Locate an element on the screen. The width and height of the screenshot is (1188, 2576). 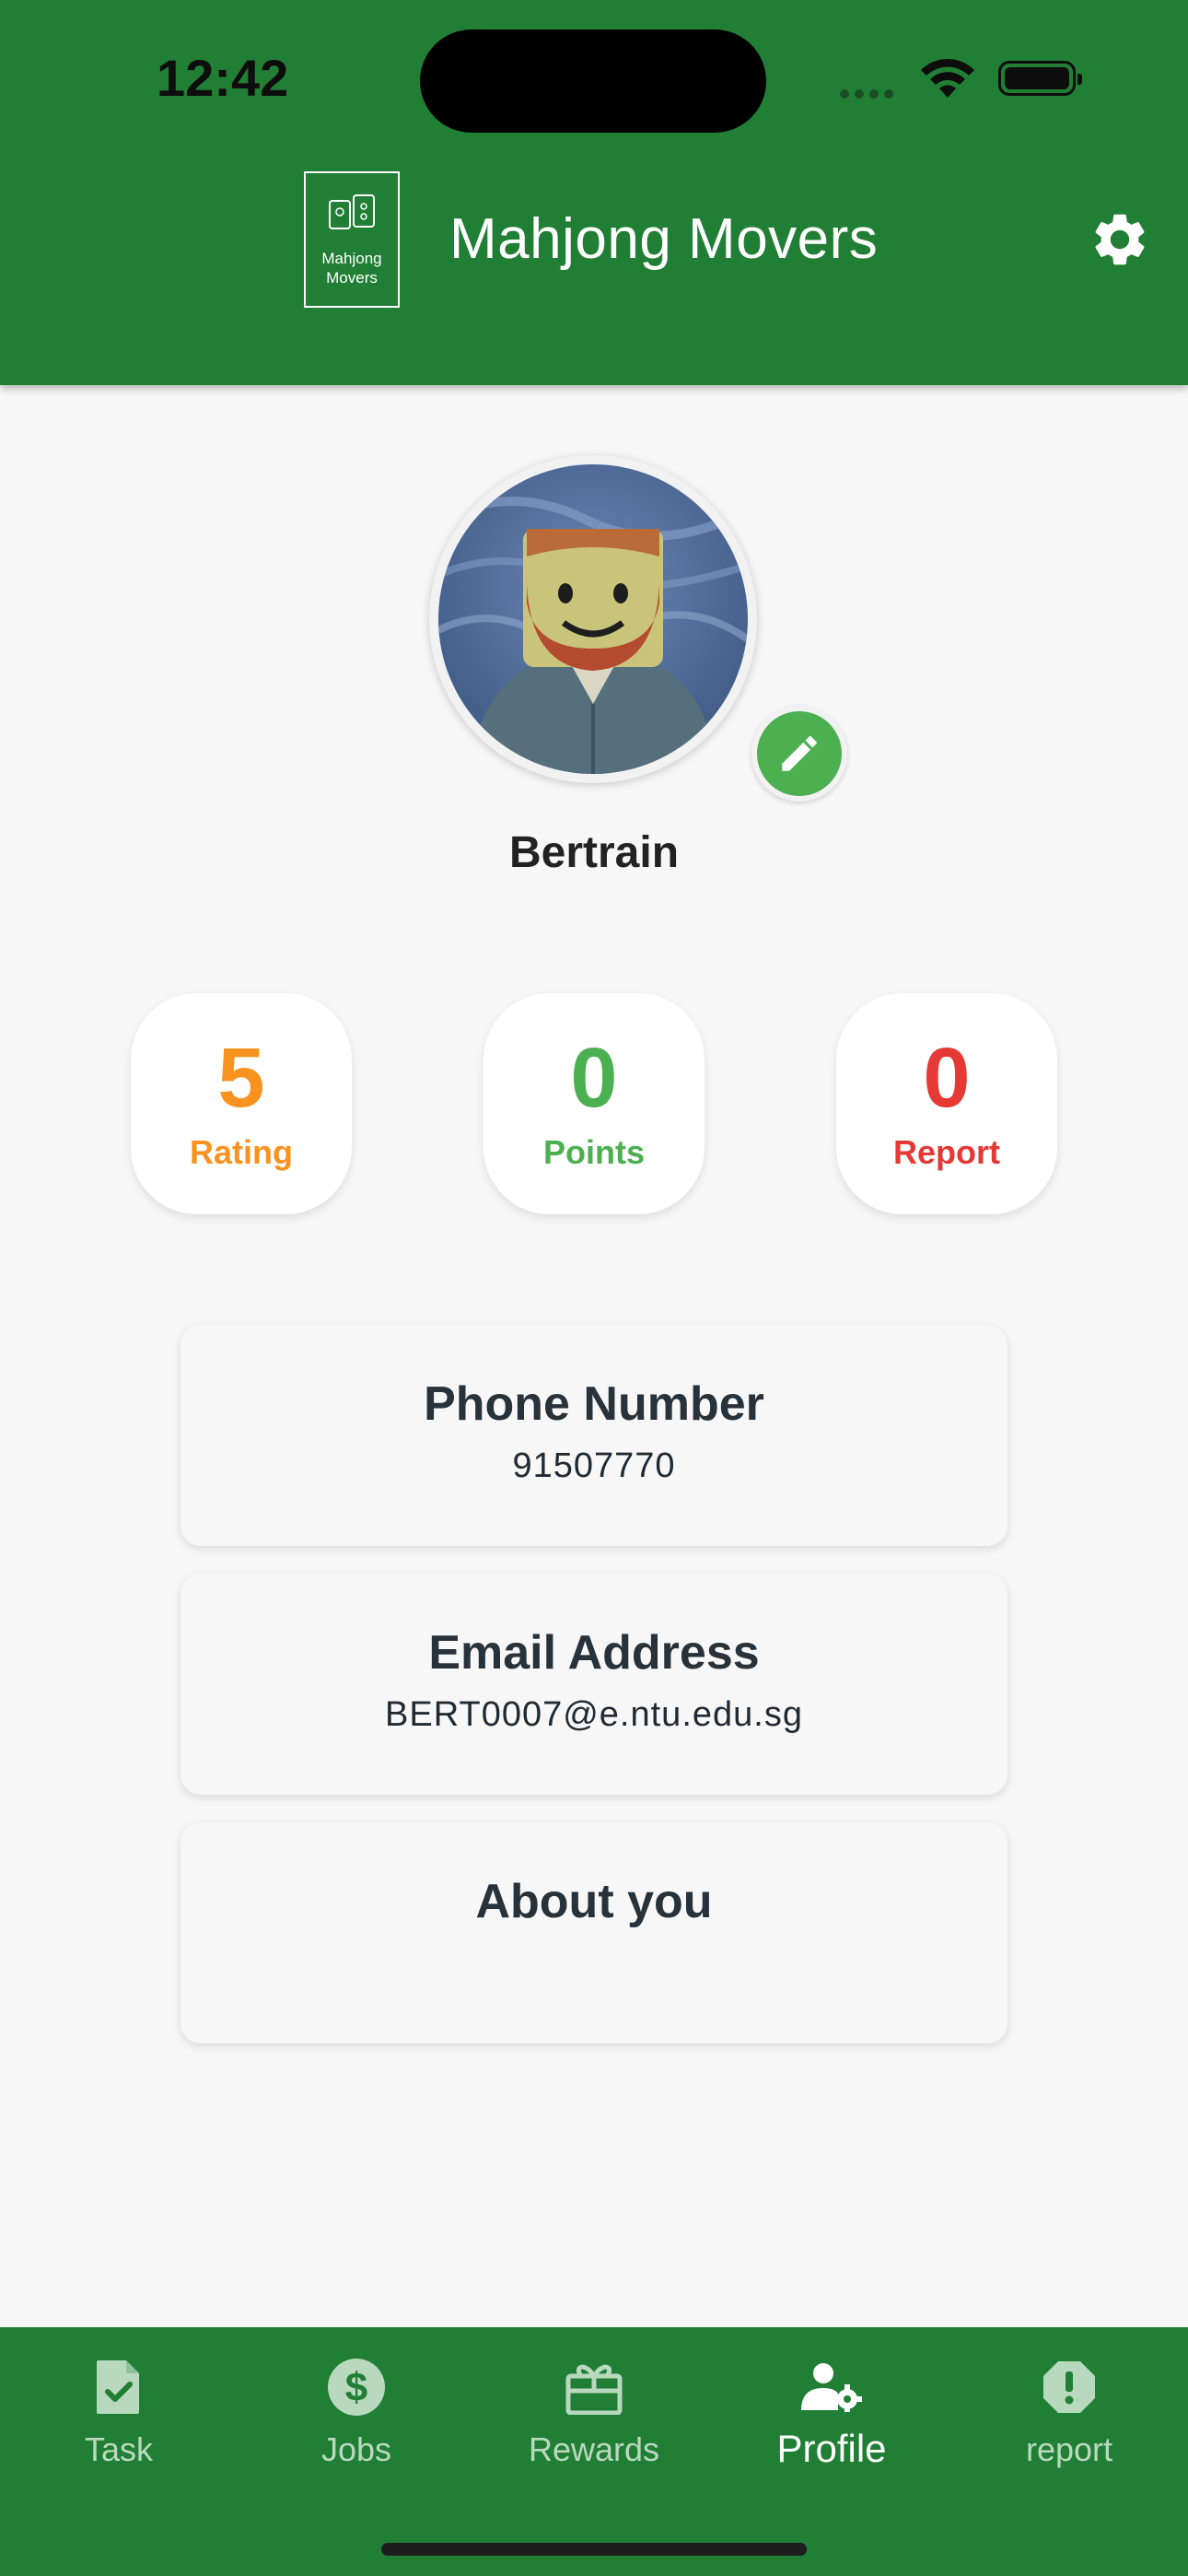
logo-text-line1: Mahjong is located at coordinates (352, 258).